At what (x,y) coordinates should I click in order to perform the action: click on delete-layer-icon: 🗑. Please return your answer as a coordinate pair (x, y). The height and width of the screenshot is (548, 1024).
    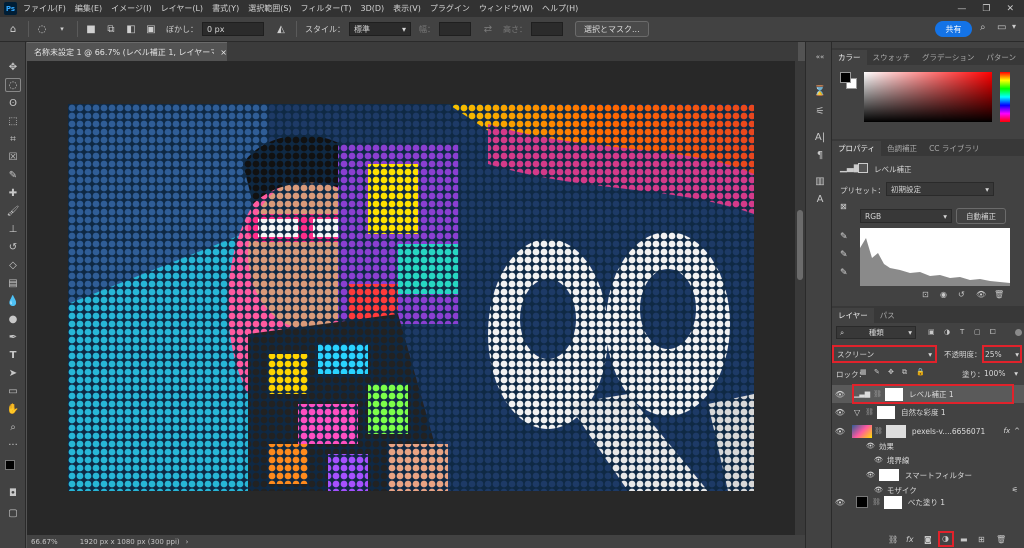
    Looking at the image, I should click on (1001, 539).